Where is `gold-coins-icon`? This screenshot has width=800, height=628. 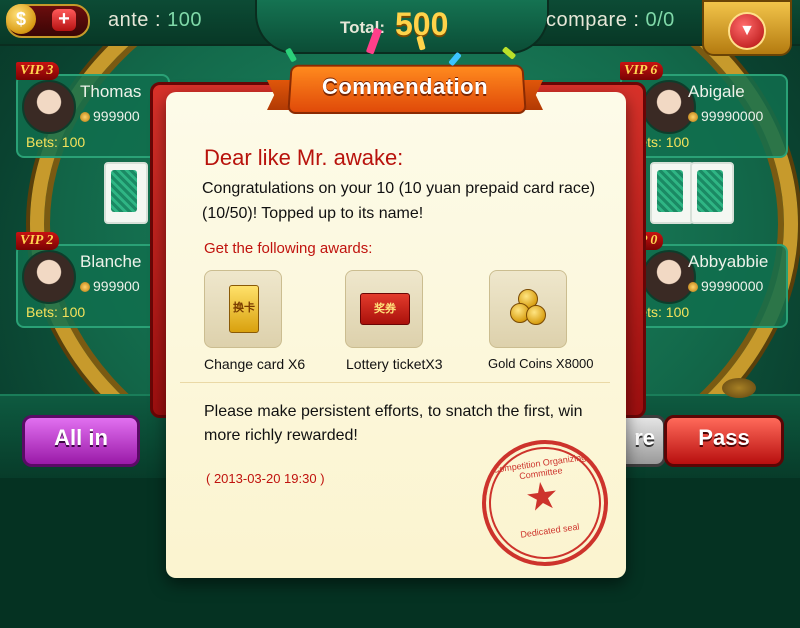
gold-coins-icon is located at coordinates (528, 309).